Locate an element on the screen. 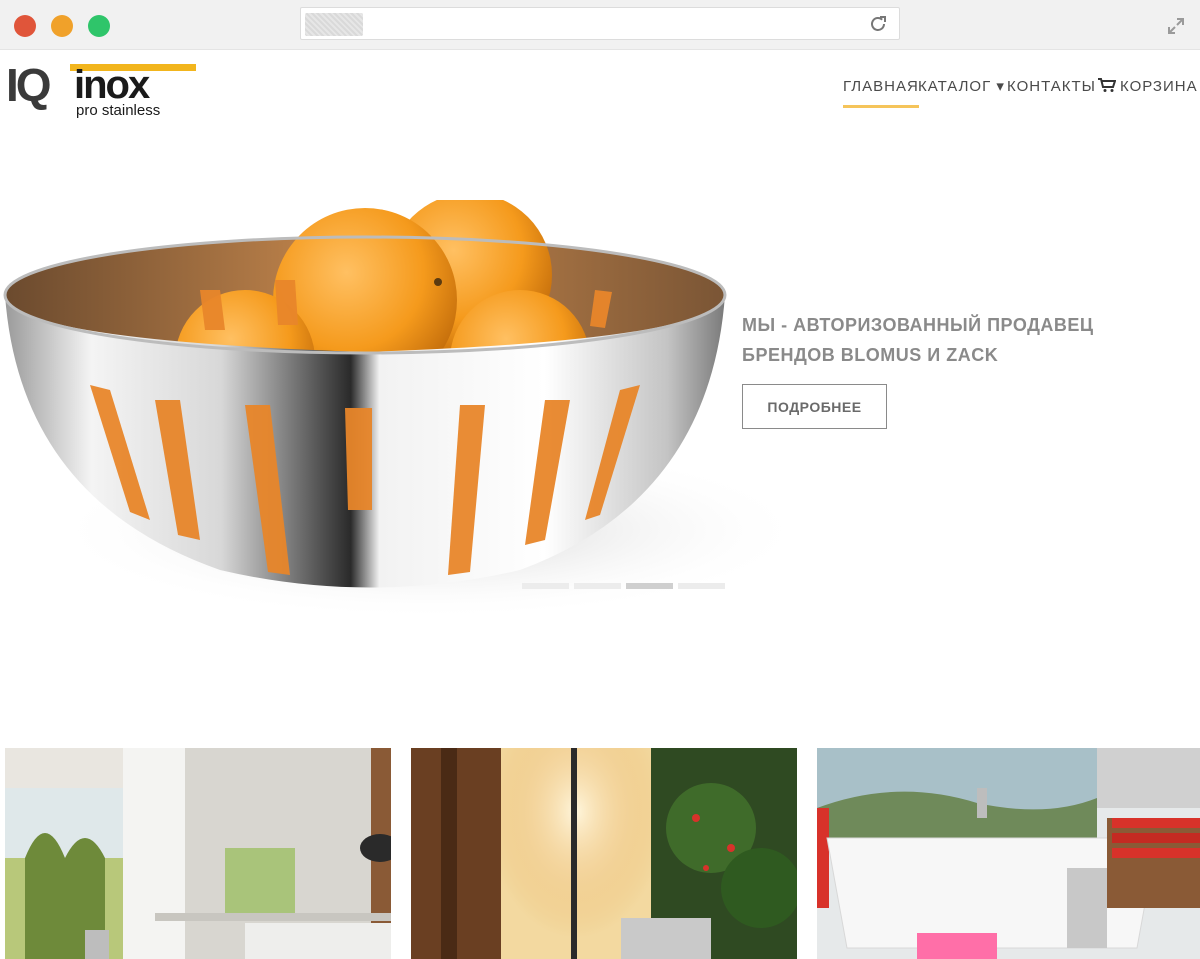  cart-icon is located at coordinates (1107, 85).